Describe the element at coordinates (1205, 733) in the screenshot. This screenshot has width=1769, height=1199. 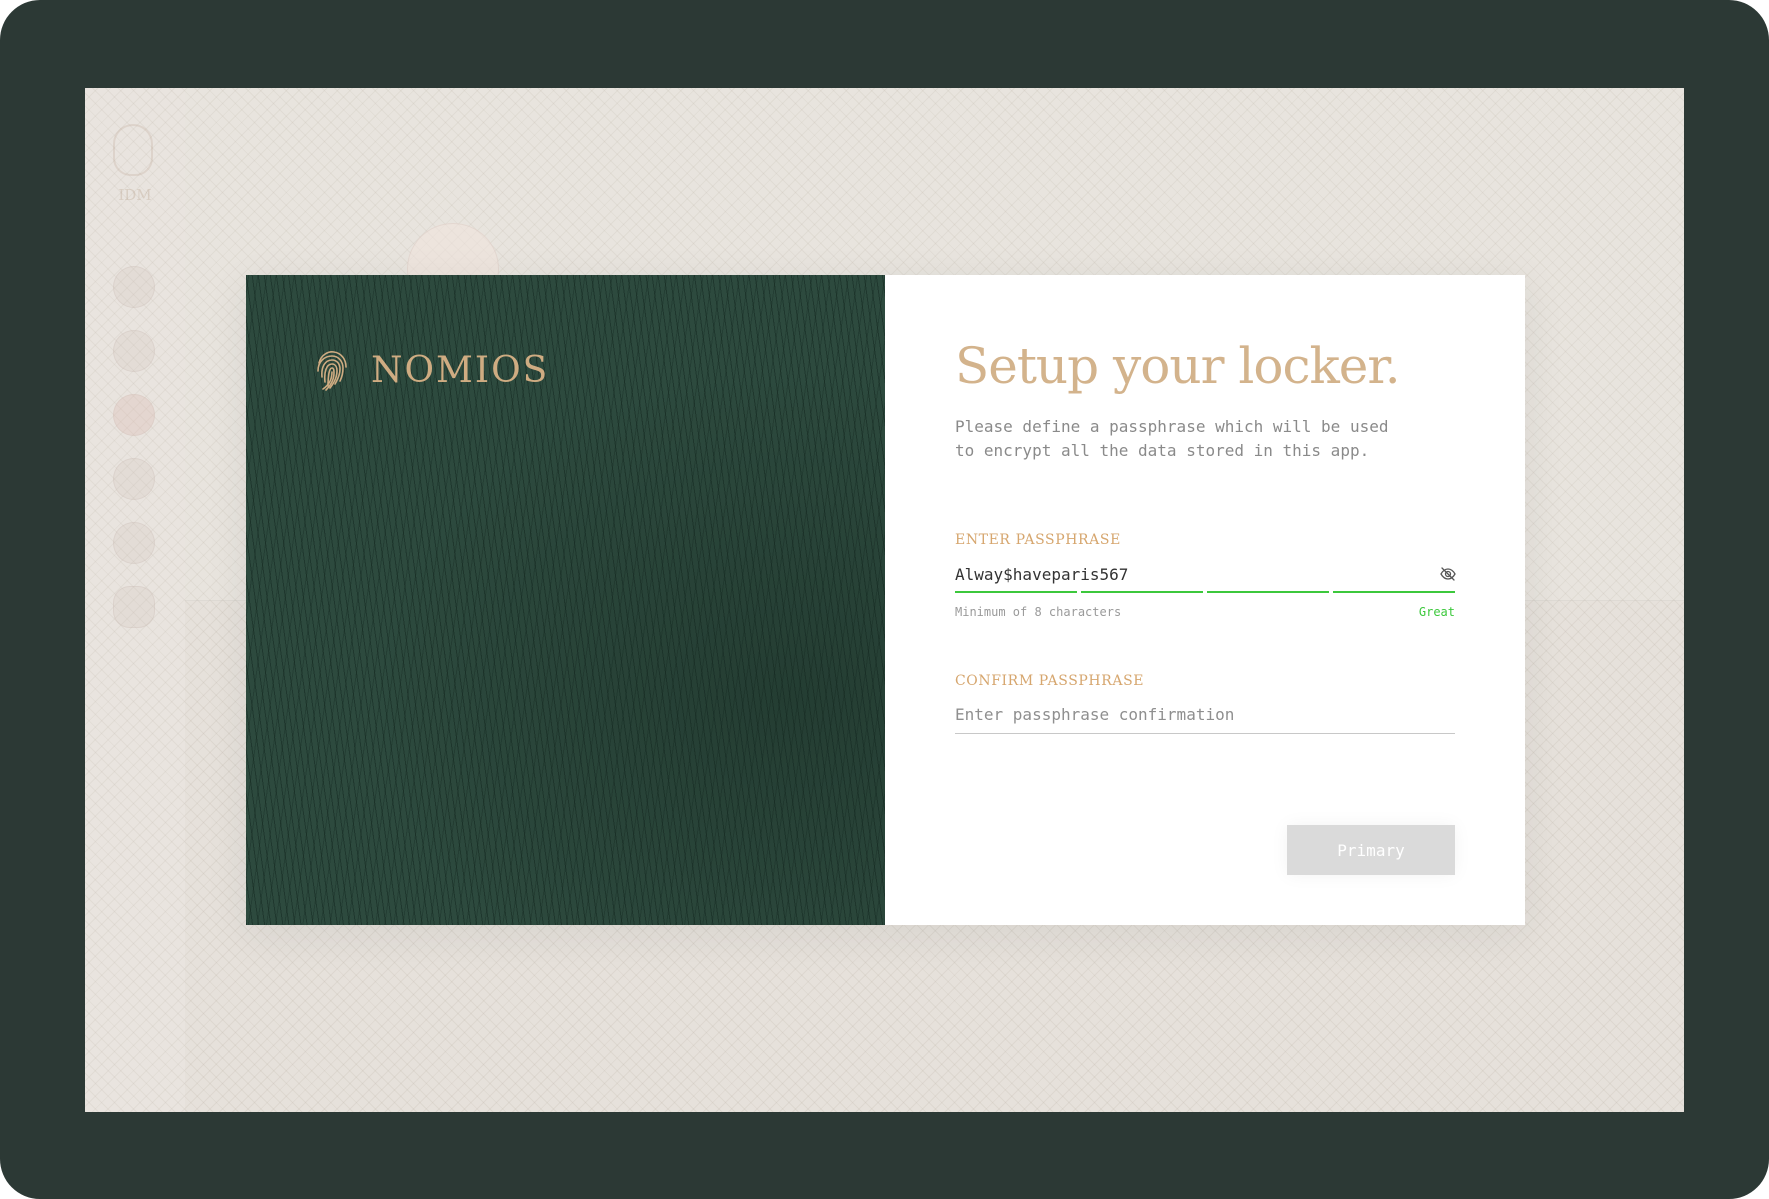
I see `confirm-input-underline` at that location.